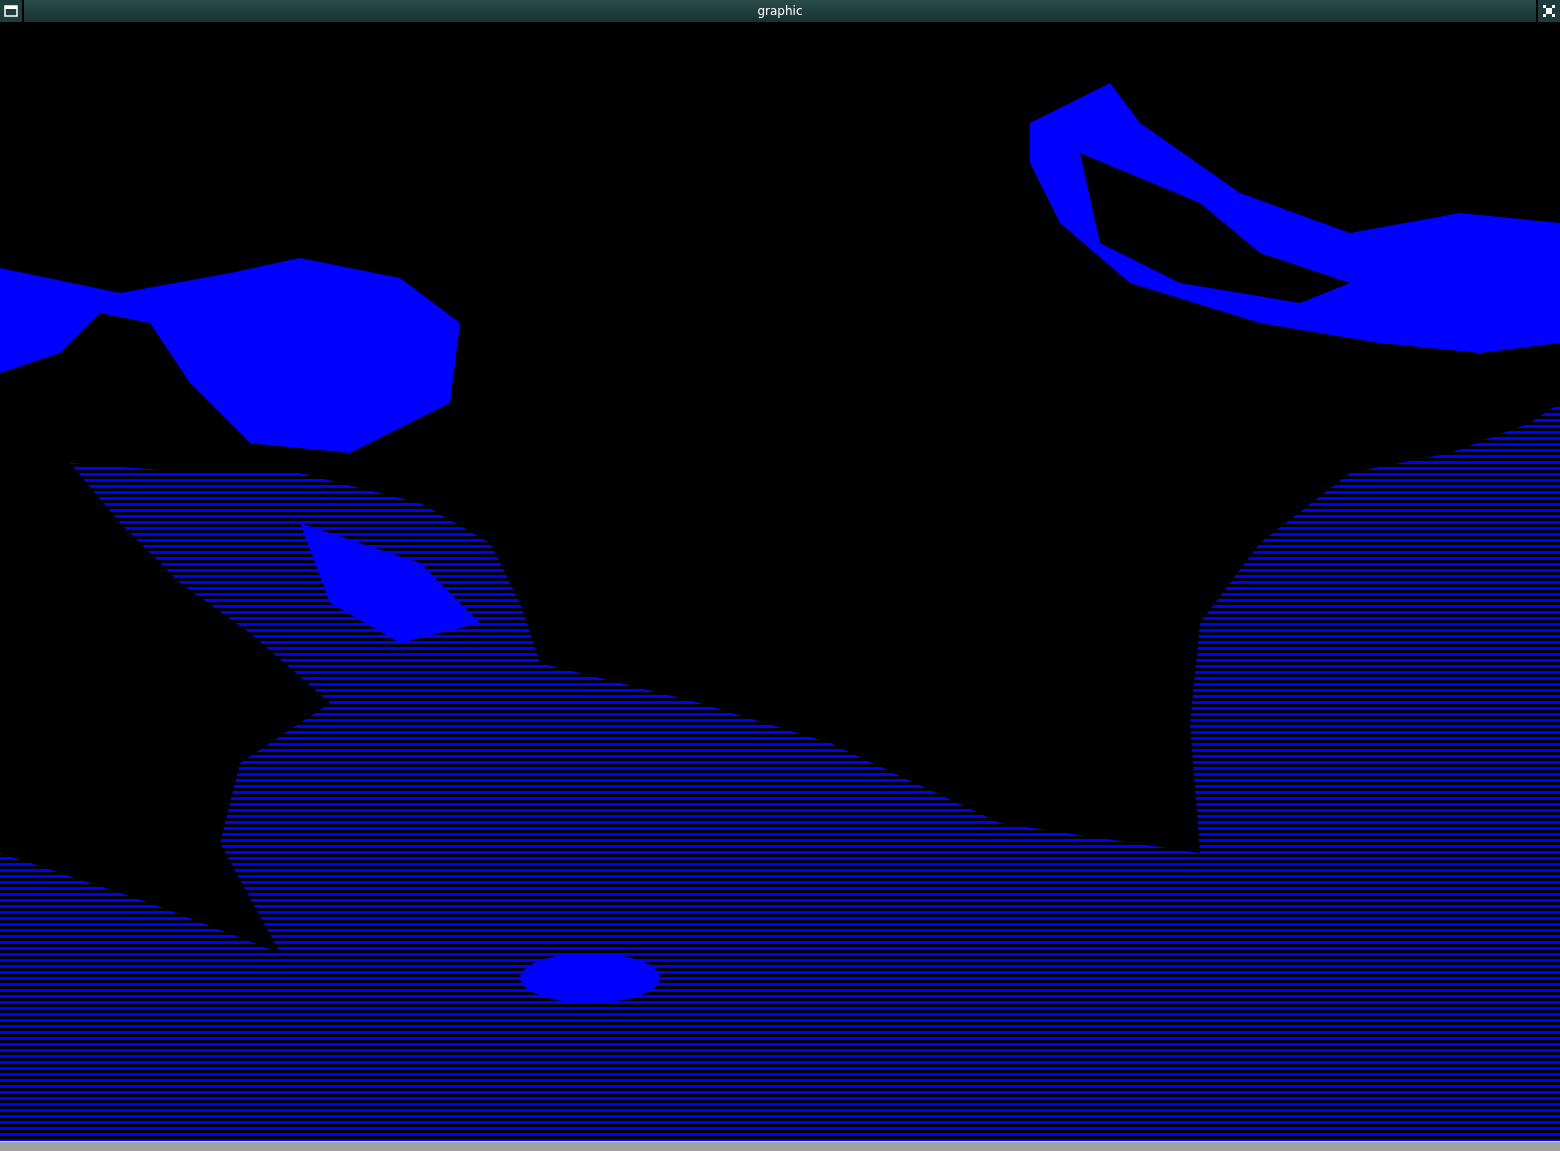  What do you see at coordinates (780, 11) in the screenshot?
I see `window-title: graphic` at bounding box center [780, 11].